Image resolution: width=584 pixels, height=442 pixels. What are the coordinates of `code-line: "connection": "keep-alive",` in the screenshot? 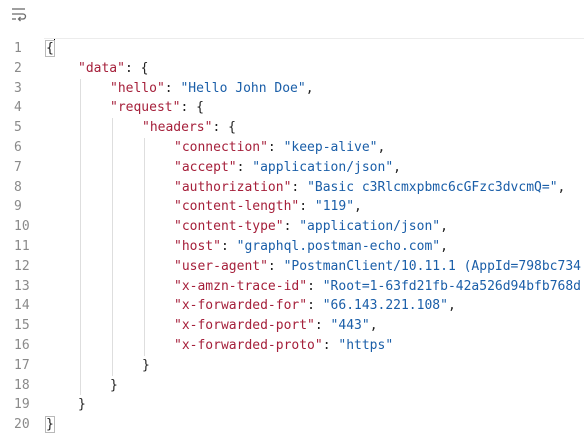 It's located at (314, 147).